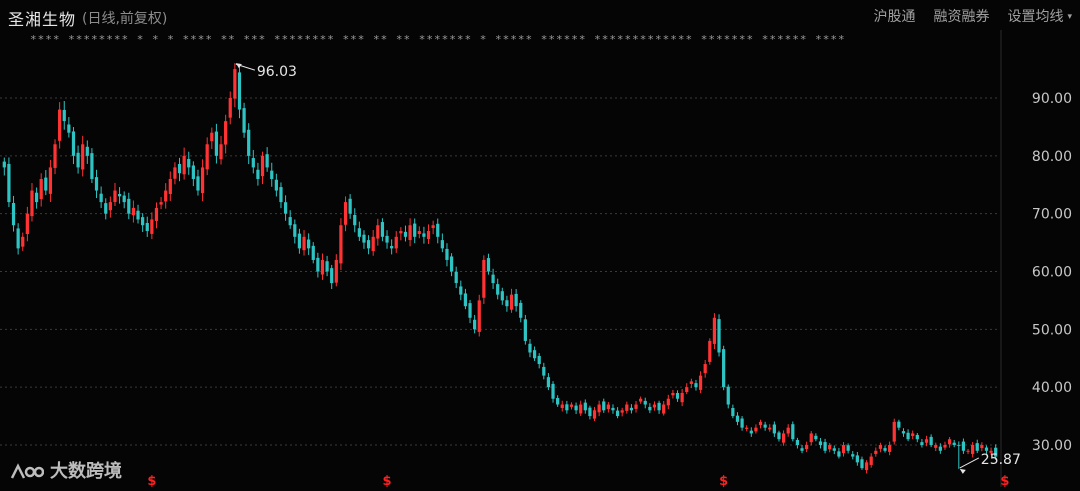 The height and width of the screenshot is (491, 1080). What do you see at coordinates (1001, 460) in the screenshot?
I see `low-price-label: 25.87` at bounding box center [1001, 460].